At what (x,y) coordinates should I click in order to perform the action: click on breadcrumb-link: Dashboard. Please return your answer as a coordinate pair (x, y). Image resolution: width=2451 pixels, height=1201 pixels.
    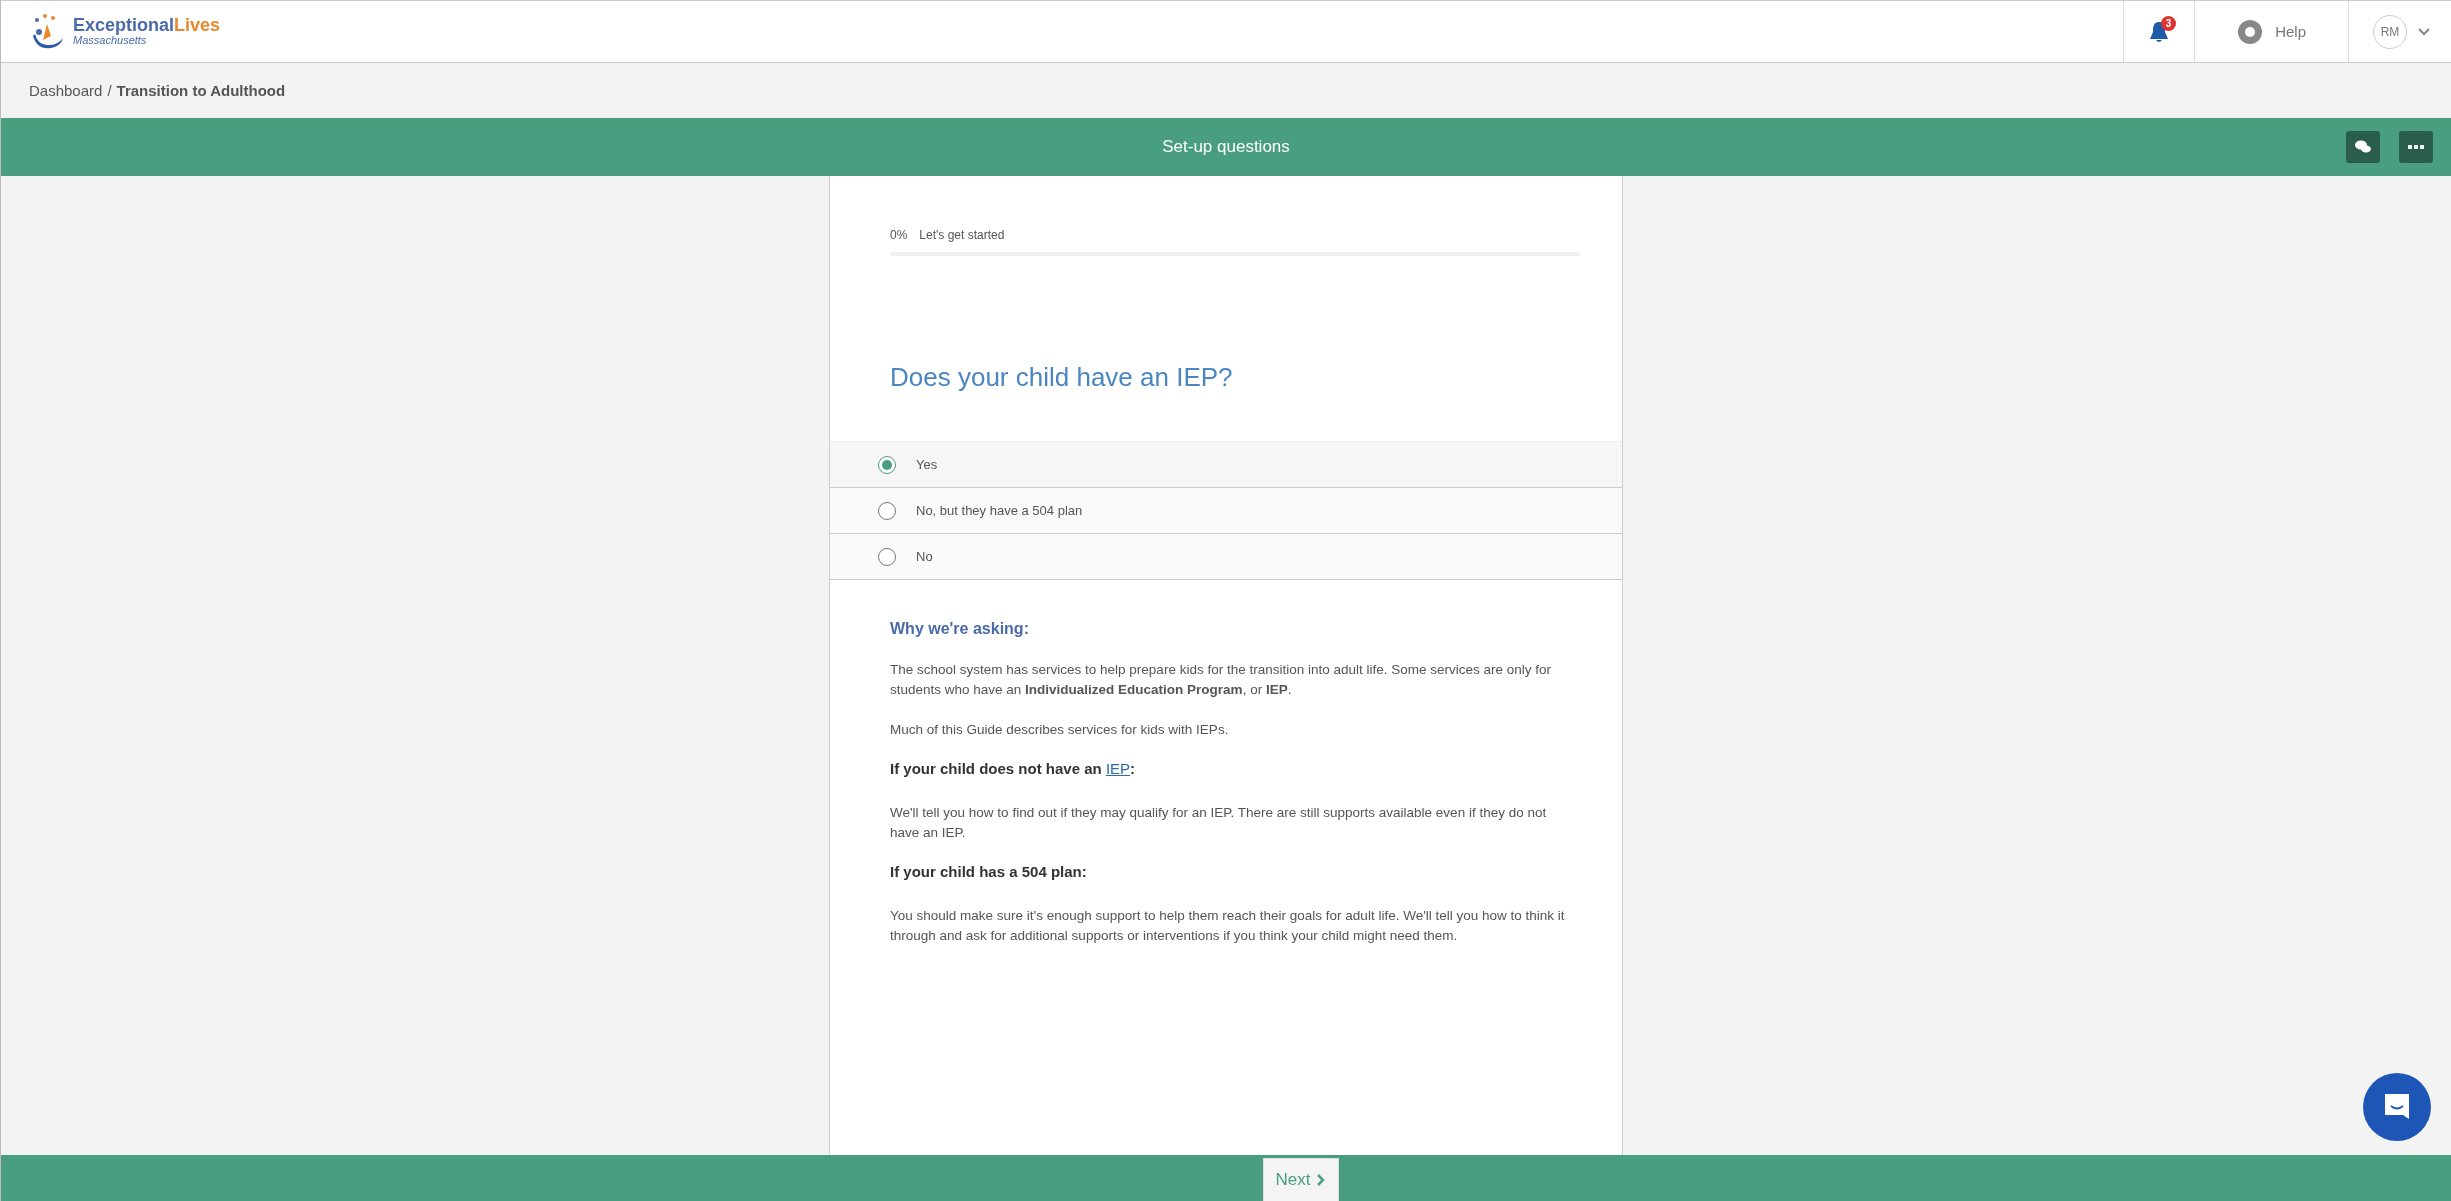
    Looking at the image, I should click on (66, 90).